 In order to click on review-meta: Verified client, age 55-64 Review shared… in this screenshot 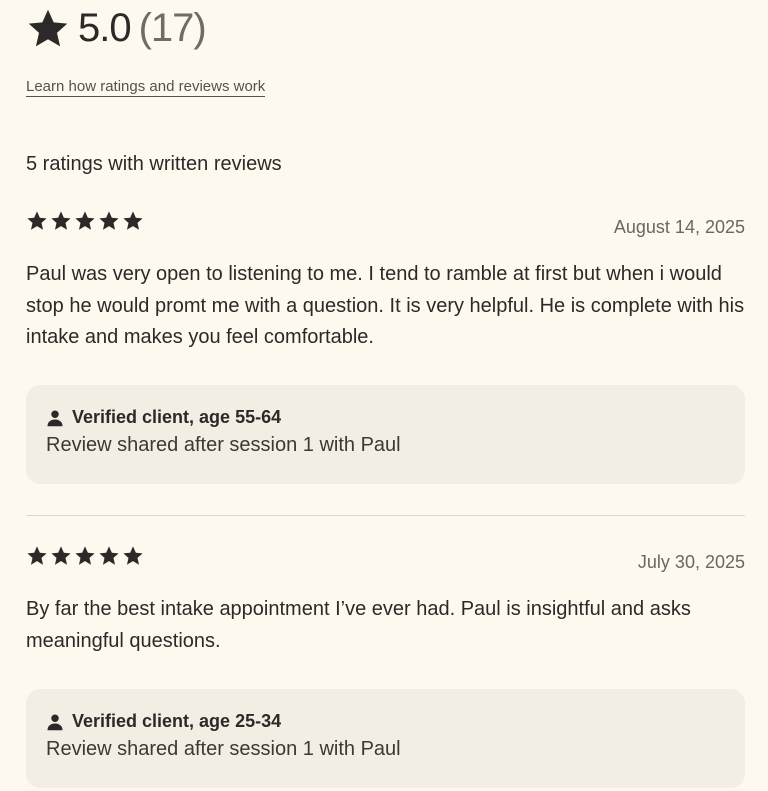, I will do `click(385, 434)`.